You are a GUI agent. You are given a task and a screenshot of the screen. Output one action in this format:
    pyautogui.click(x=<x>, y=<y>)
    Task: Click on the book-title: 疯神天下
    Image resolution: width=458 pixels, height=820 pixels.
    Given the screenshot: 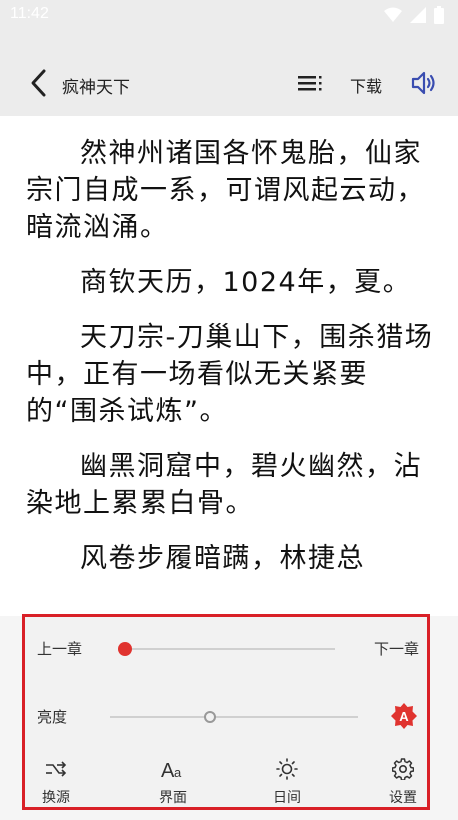 What is the action you would take?
    pyautogui.click(x=96, y=88)
    